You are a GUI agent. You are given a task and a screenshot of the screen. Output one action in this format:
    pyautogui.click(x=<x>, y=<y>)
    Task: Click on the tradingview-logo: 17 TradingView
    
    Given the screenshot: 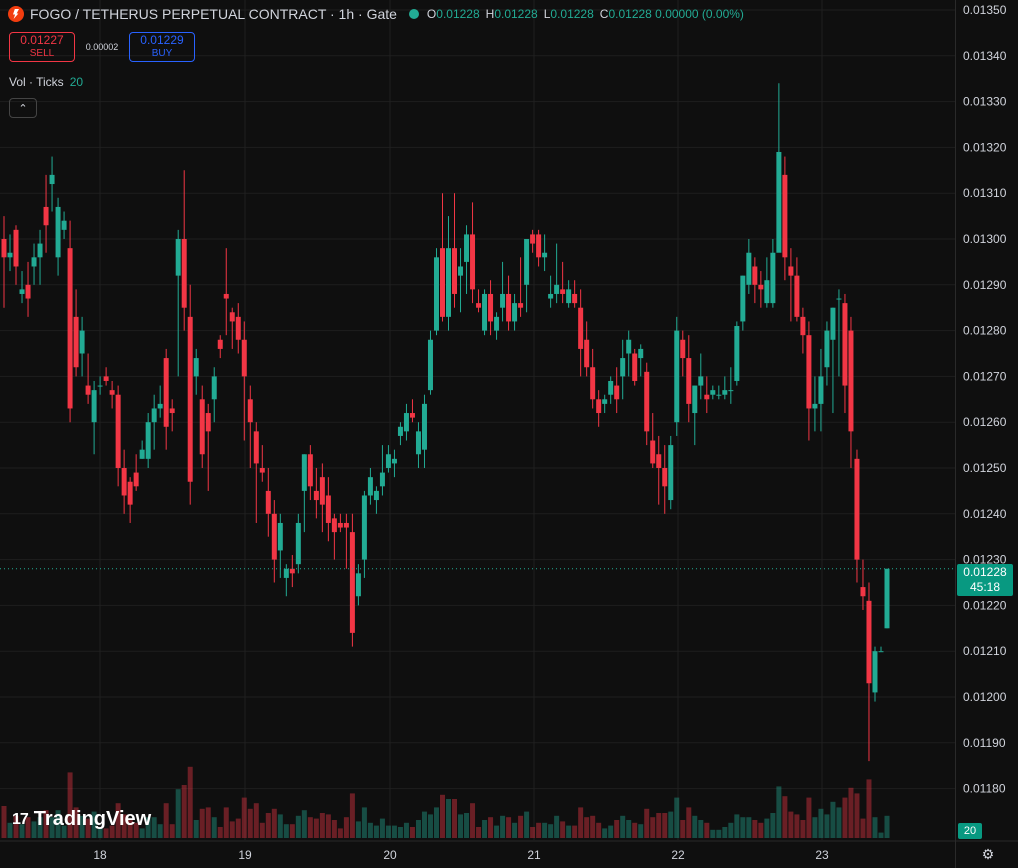 What is the action you would take?
    pyautogui.click(x=81, y=819)
    